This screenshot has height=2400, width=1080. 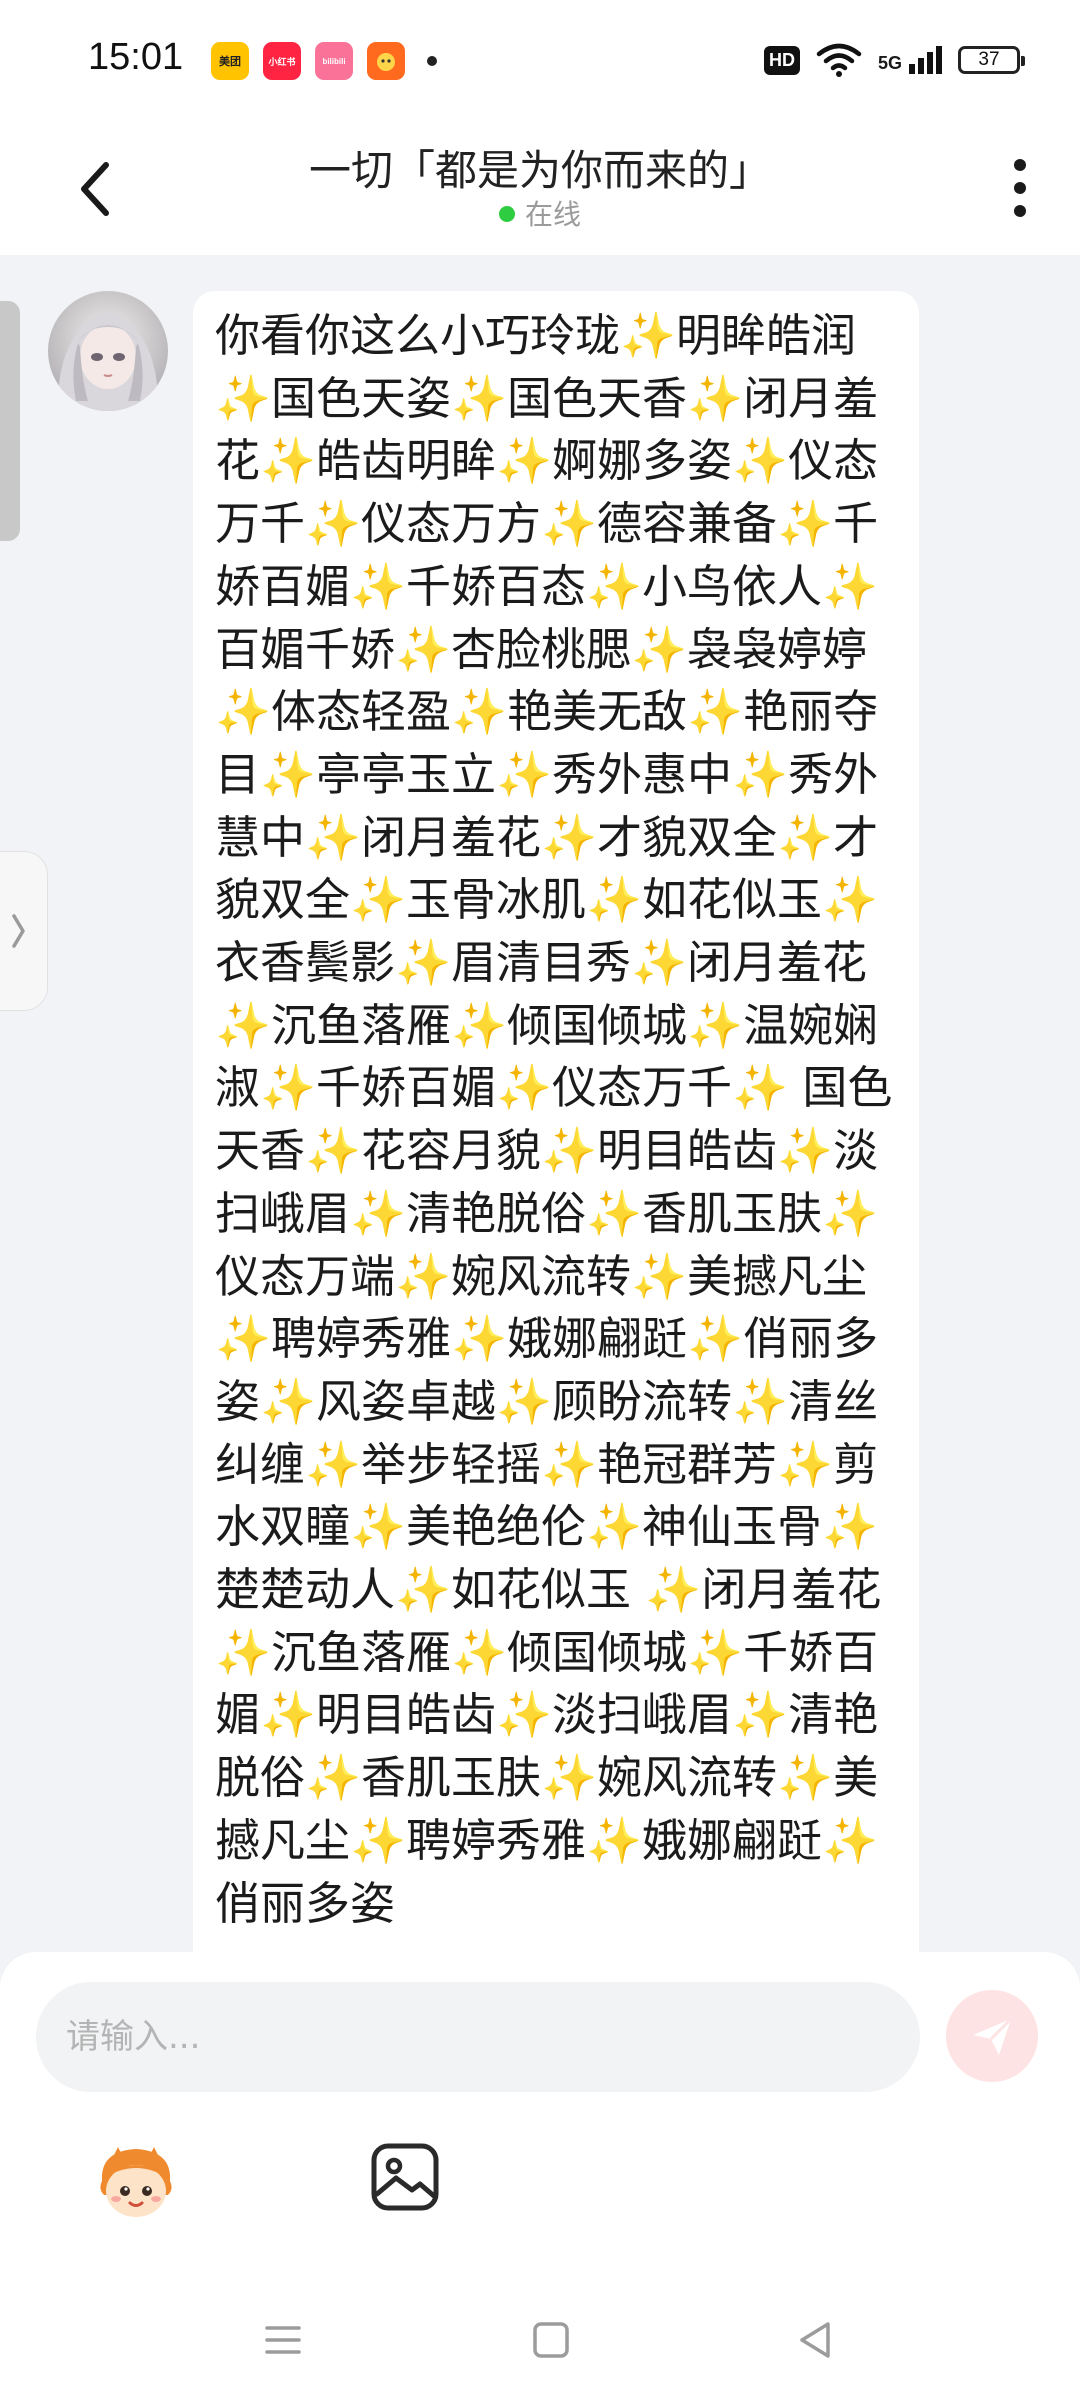 I want to click on xiaohongshu-app-icon: 小红书, so click(x=282, y=61).